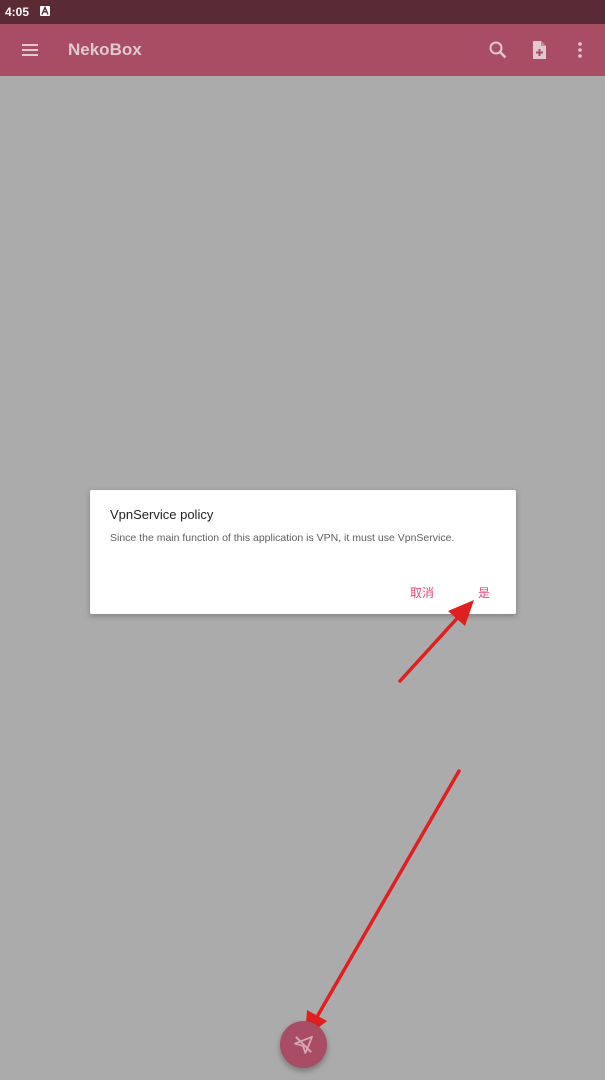 The image size is (605, 1080). Describe the element at coordinates (45, 11) in the screenshot. I see `notification-a-icon` at that location.